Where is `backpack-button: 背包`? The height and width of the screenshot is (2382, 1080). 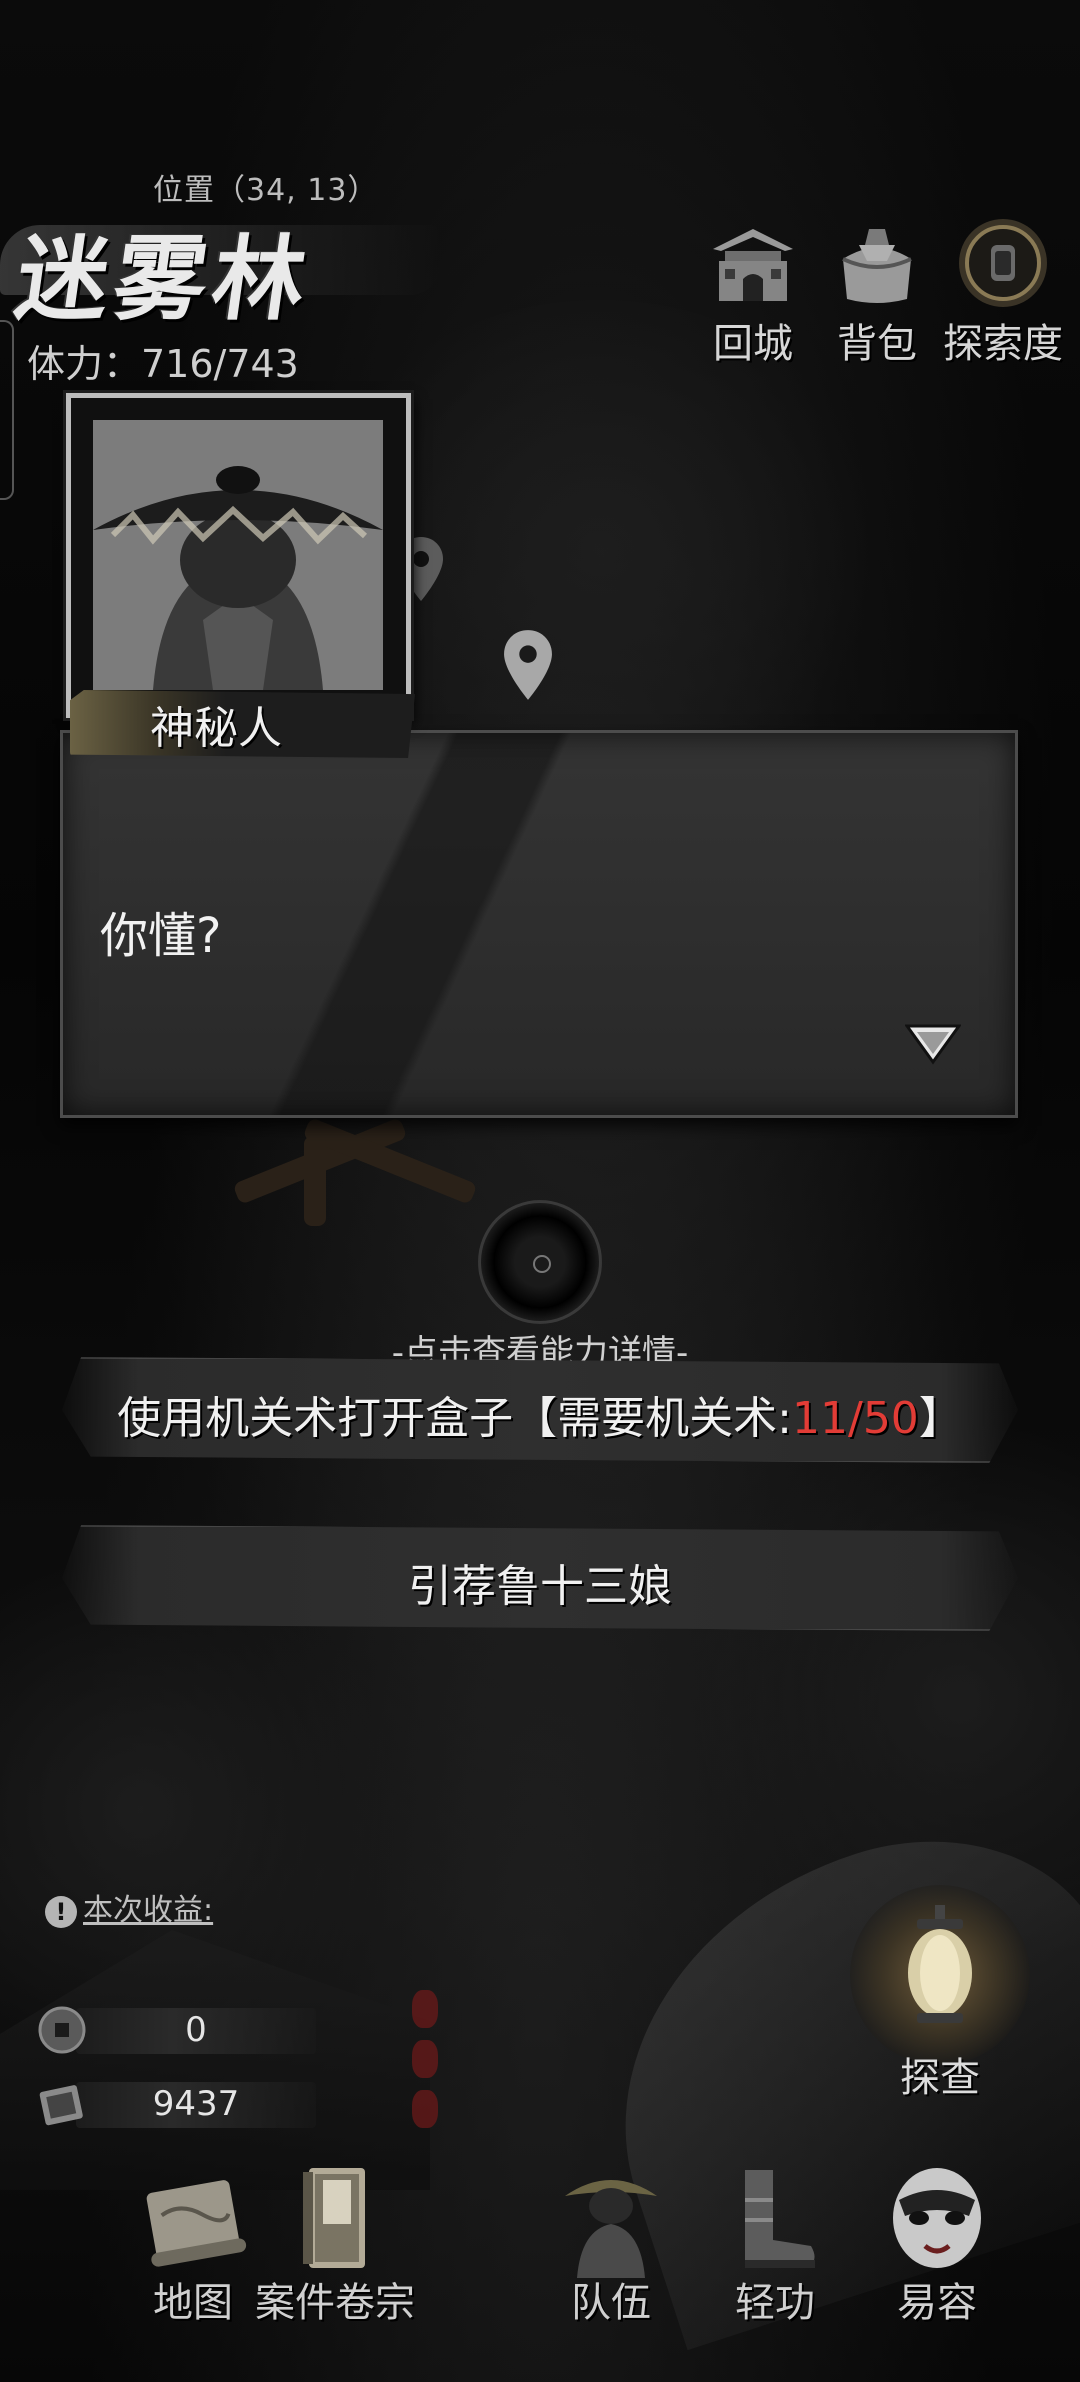 backpack-button: 背包 is located at coordinates (877, 292).